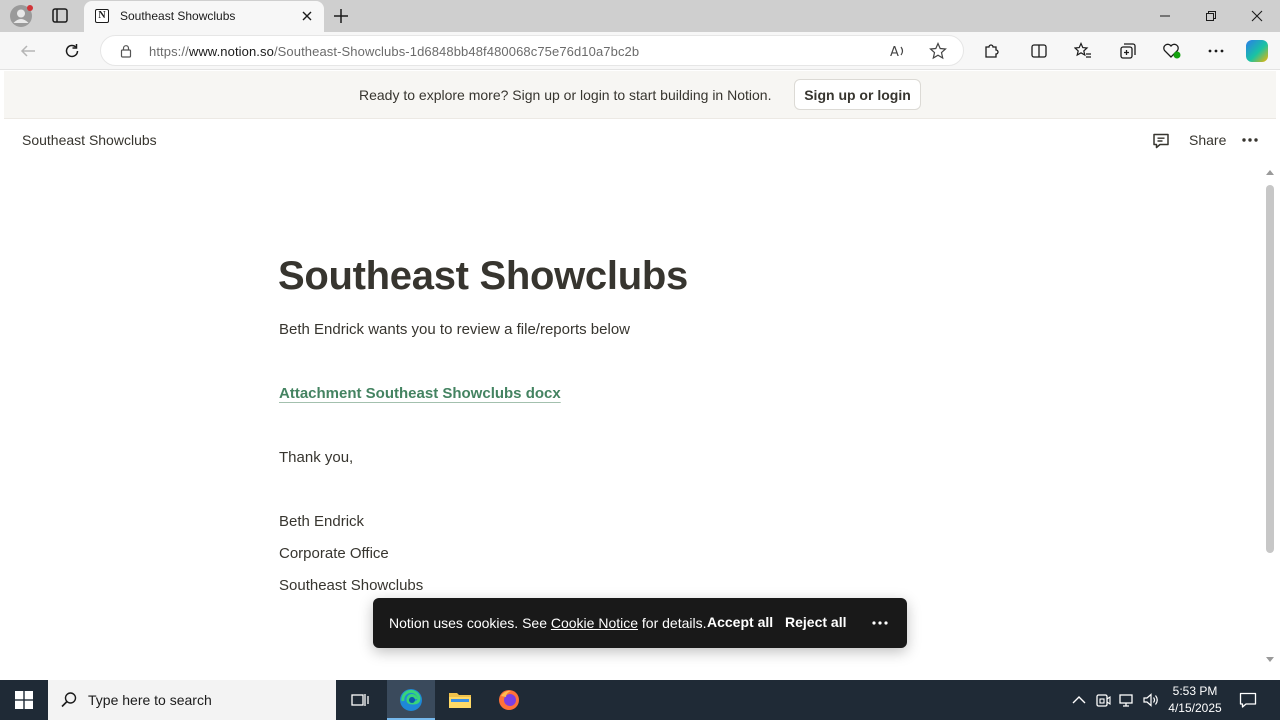  Describe the element at coordinates (1151, 700) in the screenshot. I see `volume-icon` at that location.